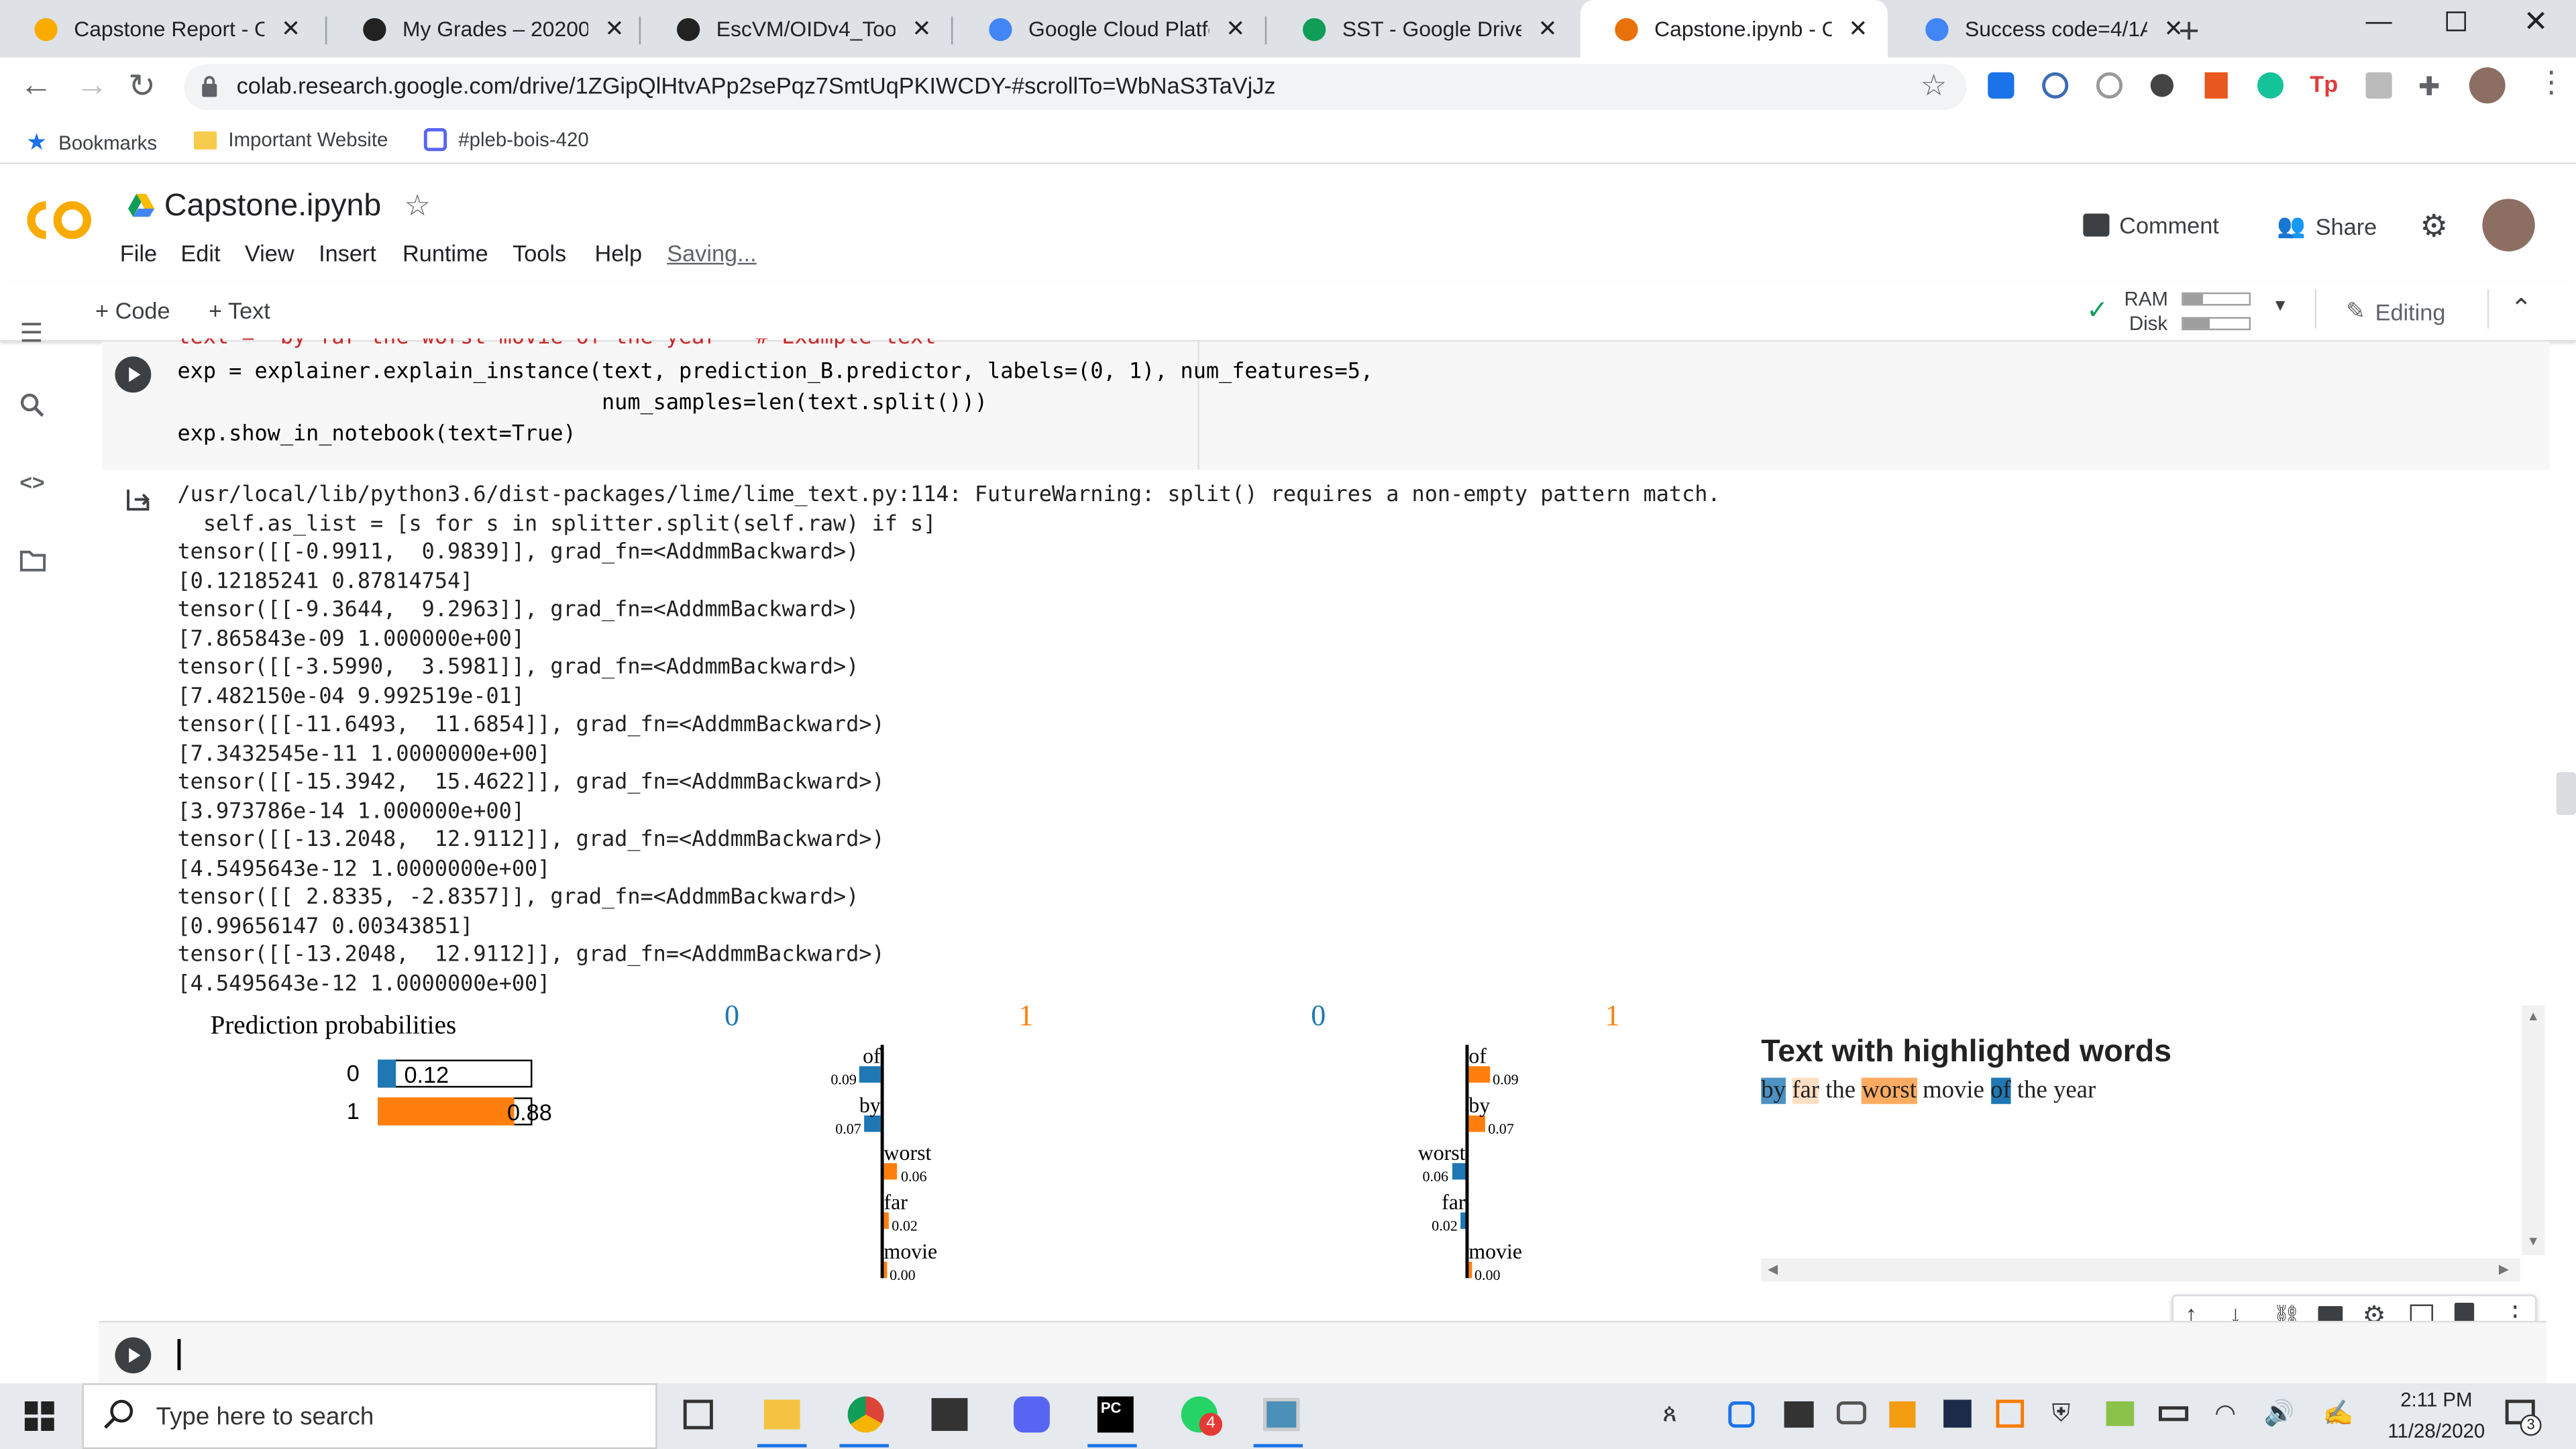  What do you see at coordinates (2188, 31) in the screenshot?
I see `new-tab-button: +` at bounding box center [2188, 31].